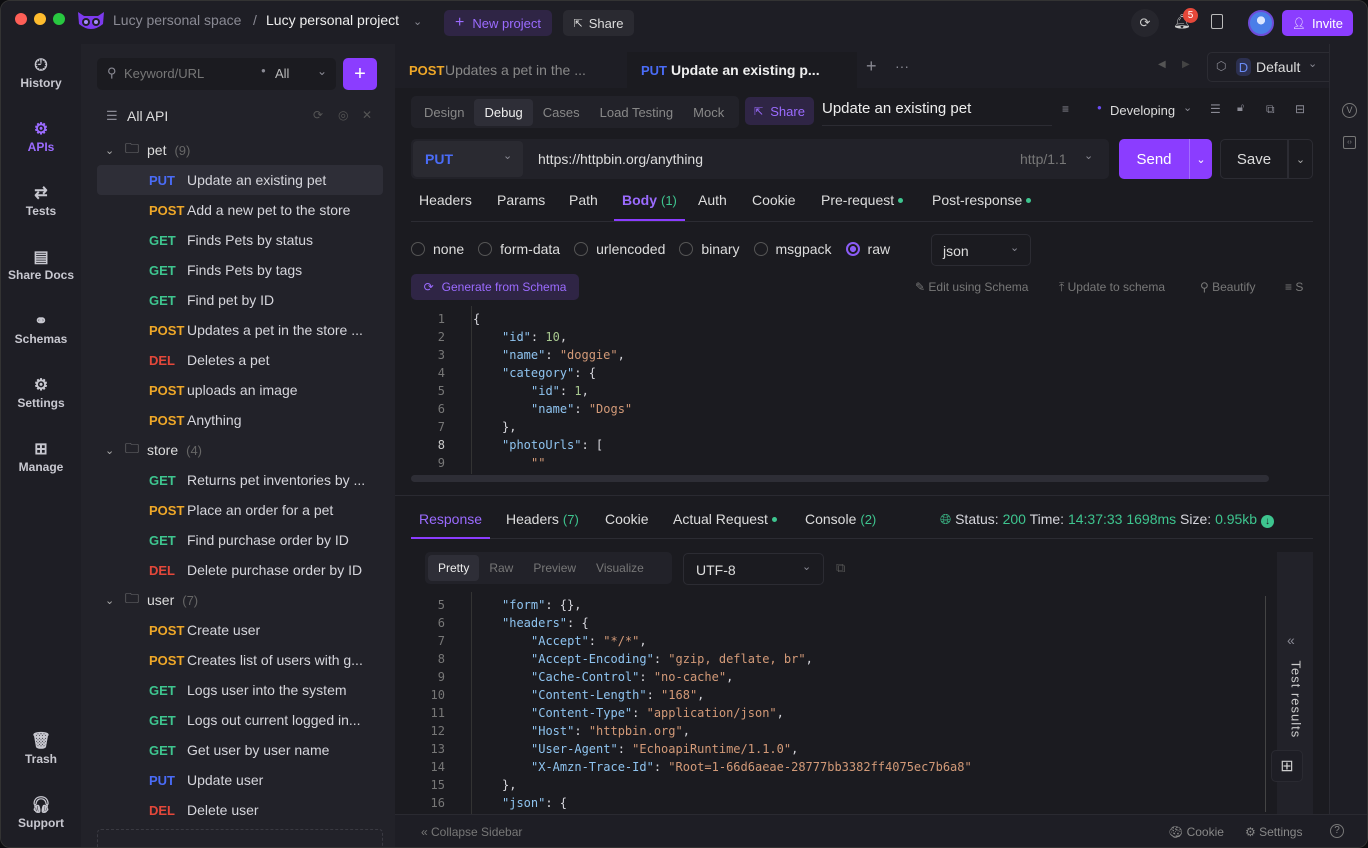 Image resolution: width=1368 pixels, height=848 pixels. I want to click on rail-item-share-docs: ▤ Share Docs, so click(41, 265).